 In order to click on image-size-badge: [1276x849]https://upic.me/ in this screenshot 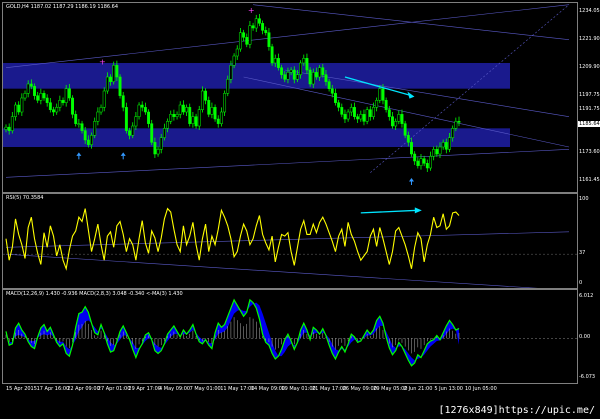, I will do `click(516, 410)`.